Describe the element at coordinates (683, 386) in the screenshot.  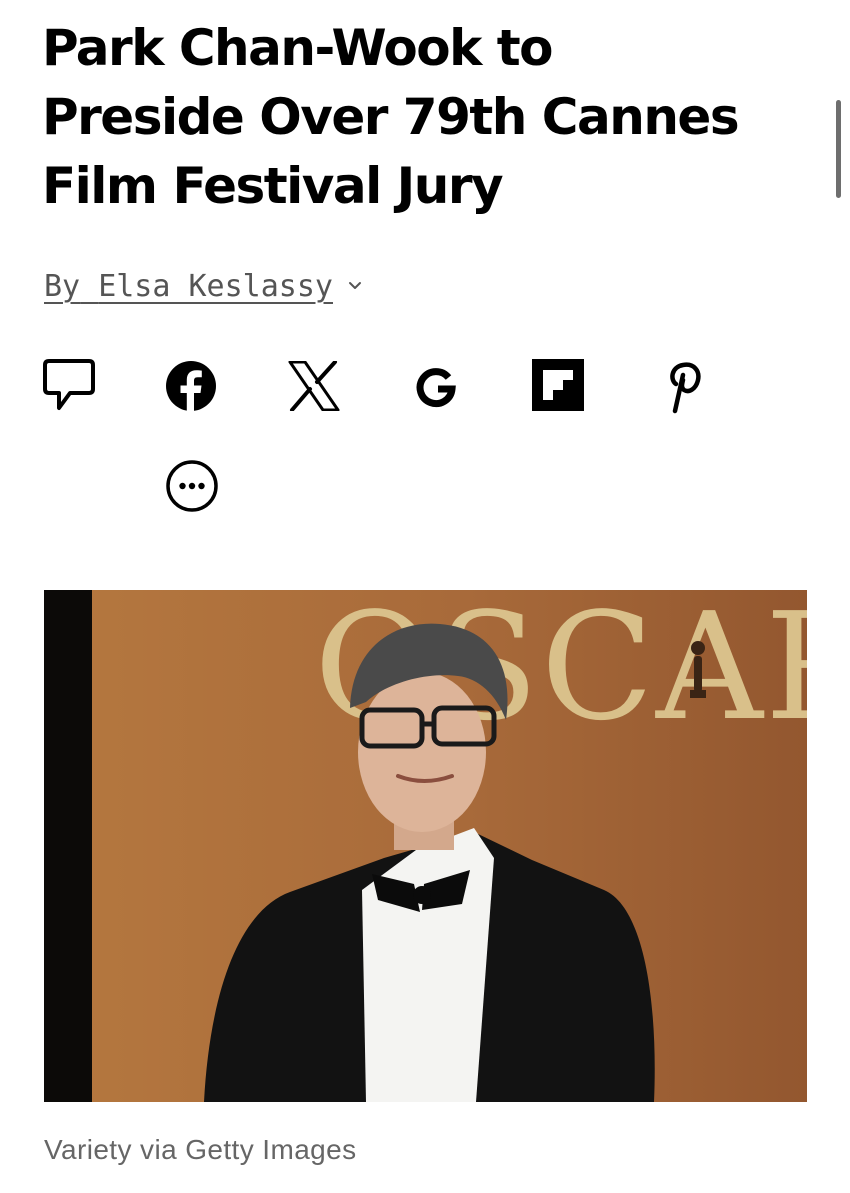
I see `pinterest-icon` at that location.